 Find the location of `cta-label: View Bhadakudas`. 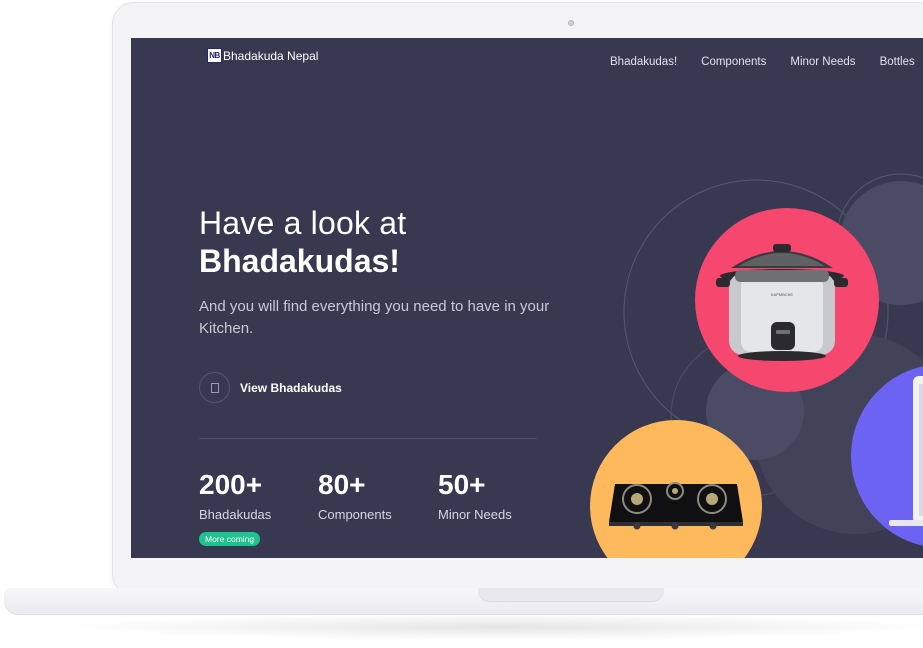

cta-label: View Bhadakudas is located at coordinates (291, 387).